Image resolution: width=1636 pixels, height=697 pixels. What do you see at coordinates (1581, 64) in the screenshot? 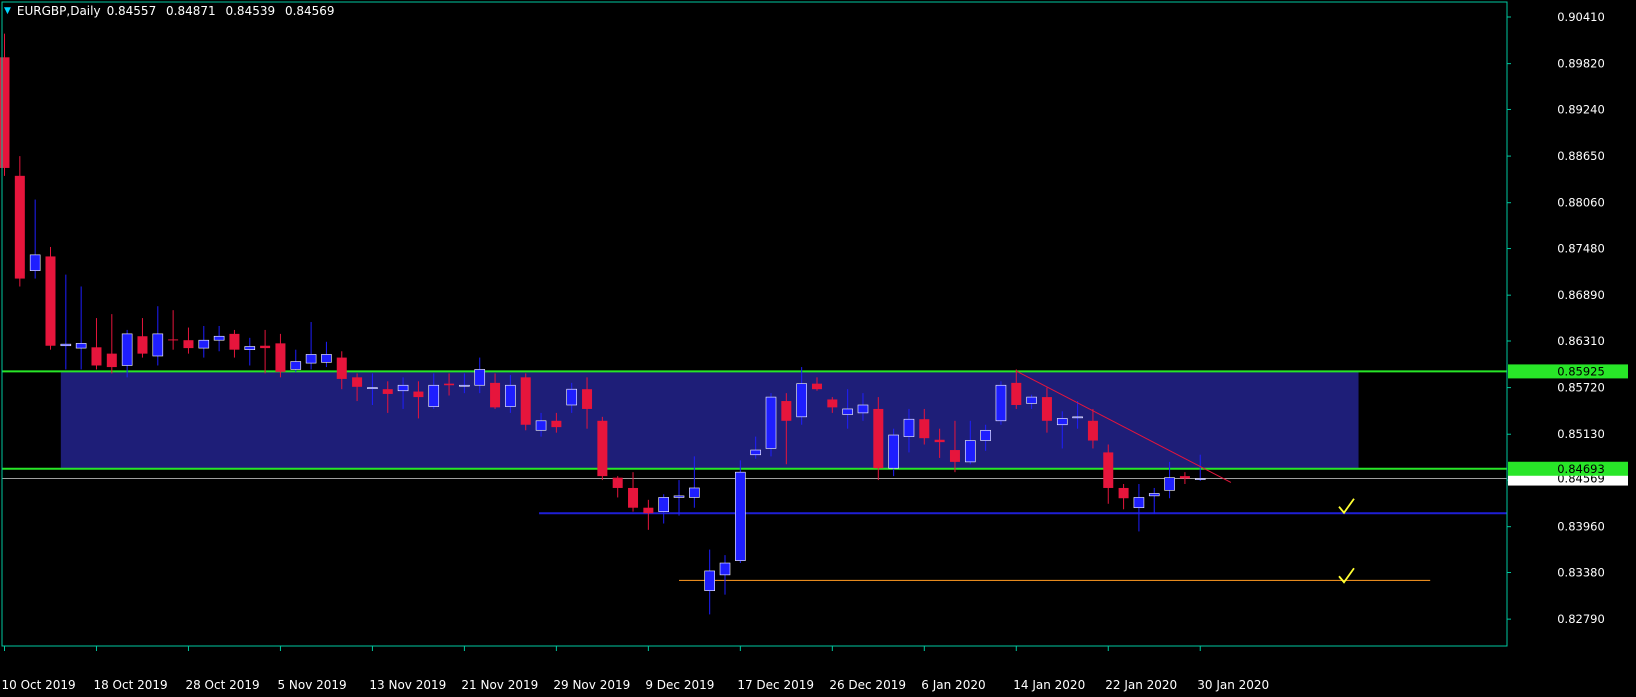
I see `price-label: 0.89820` at bounding box center [1581, 64].